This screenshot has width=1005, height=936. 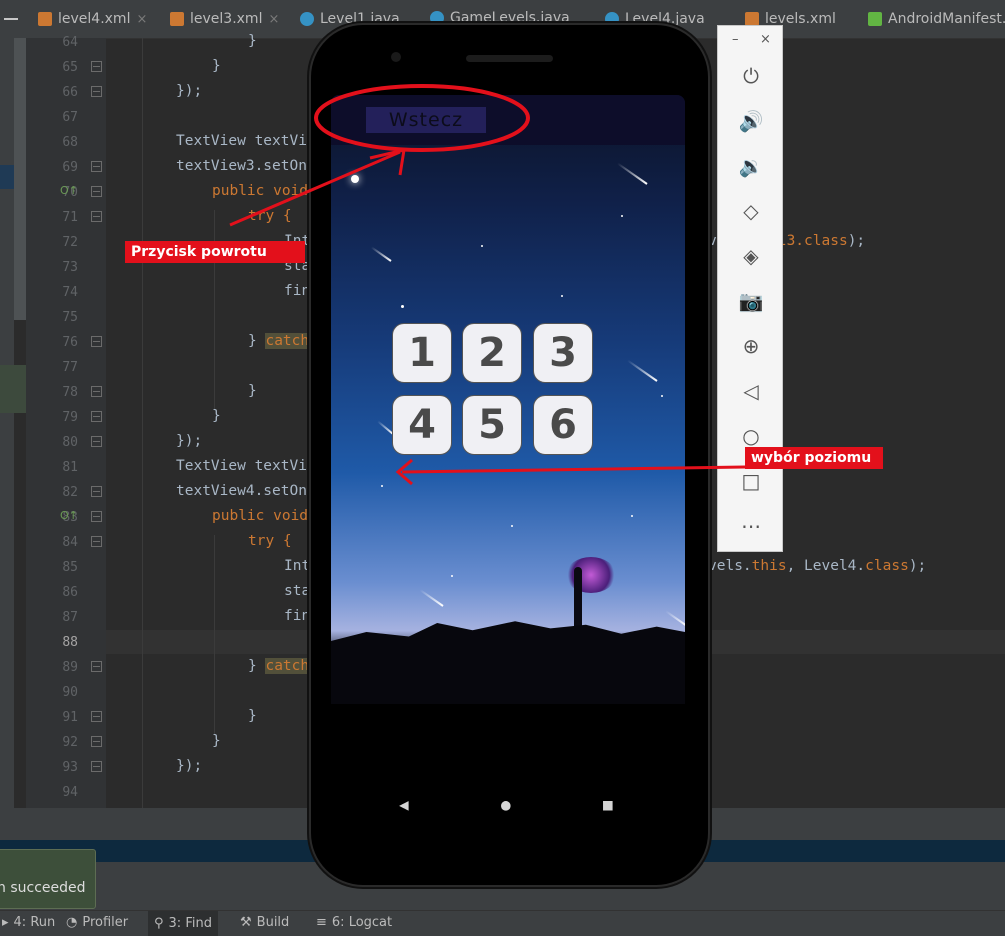 What do you see at coordinates (72, 922) in the screenshot?
I see `profiler-icon: ◔` at bounding box center [72, 922].